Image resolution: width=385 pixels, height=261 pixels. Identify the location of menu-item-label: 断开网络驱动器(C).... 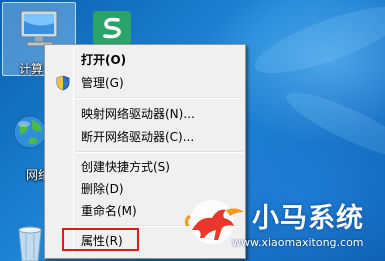
(138, 137).